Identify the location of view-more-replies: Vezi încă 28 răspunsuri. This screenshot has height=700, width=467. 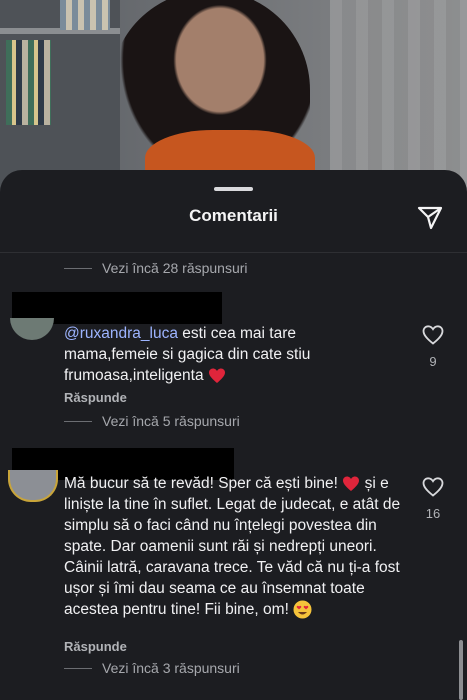
(156, 268).